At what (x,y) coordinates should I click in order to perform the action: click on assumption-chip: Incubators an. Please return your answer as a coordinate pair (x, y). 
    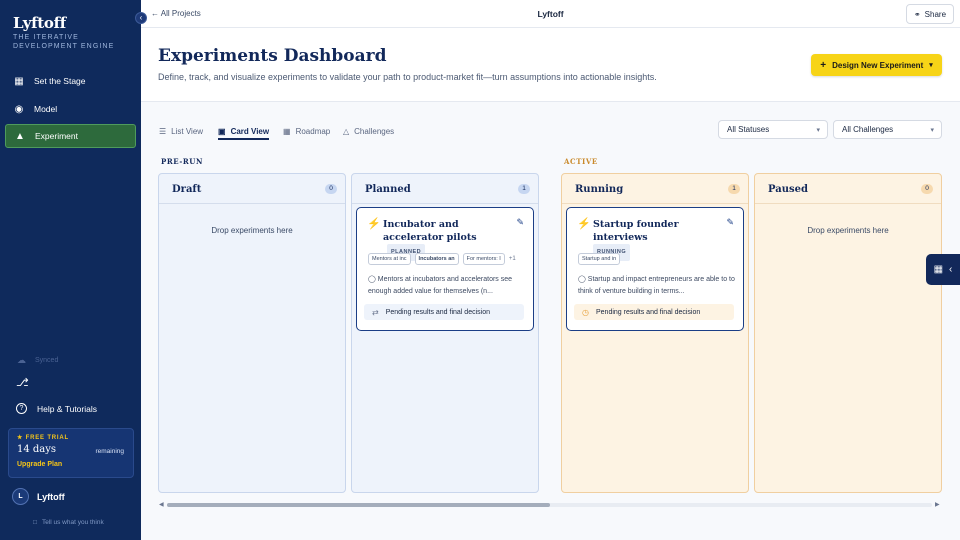
    Looking at the image, I should click on (436, 259).